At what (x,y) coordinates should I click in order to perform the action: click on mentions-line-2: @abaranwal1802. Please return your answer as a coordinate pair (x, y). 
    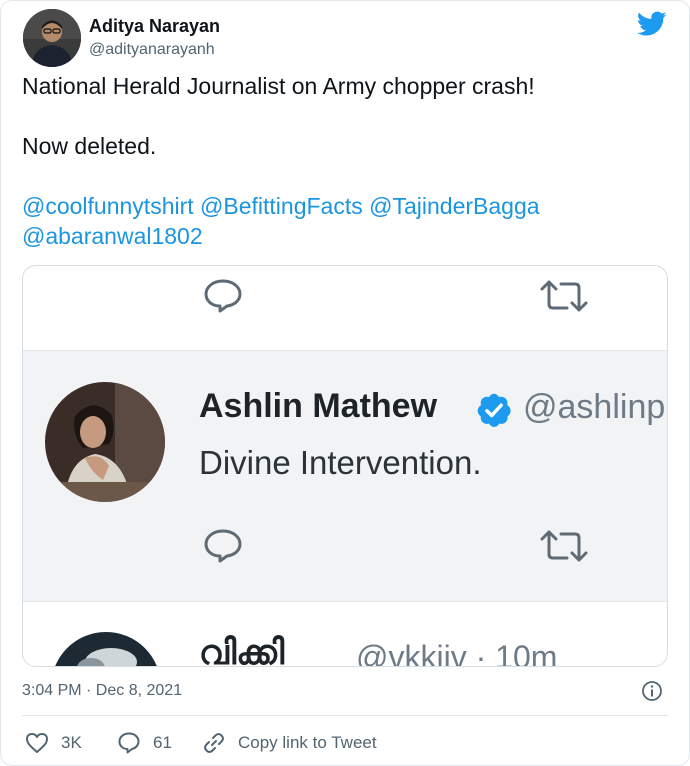
    Looking at the image, I should click on (112, 236).